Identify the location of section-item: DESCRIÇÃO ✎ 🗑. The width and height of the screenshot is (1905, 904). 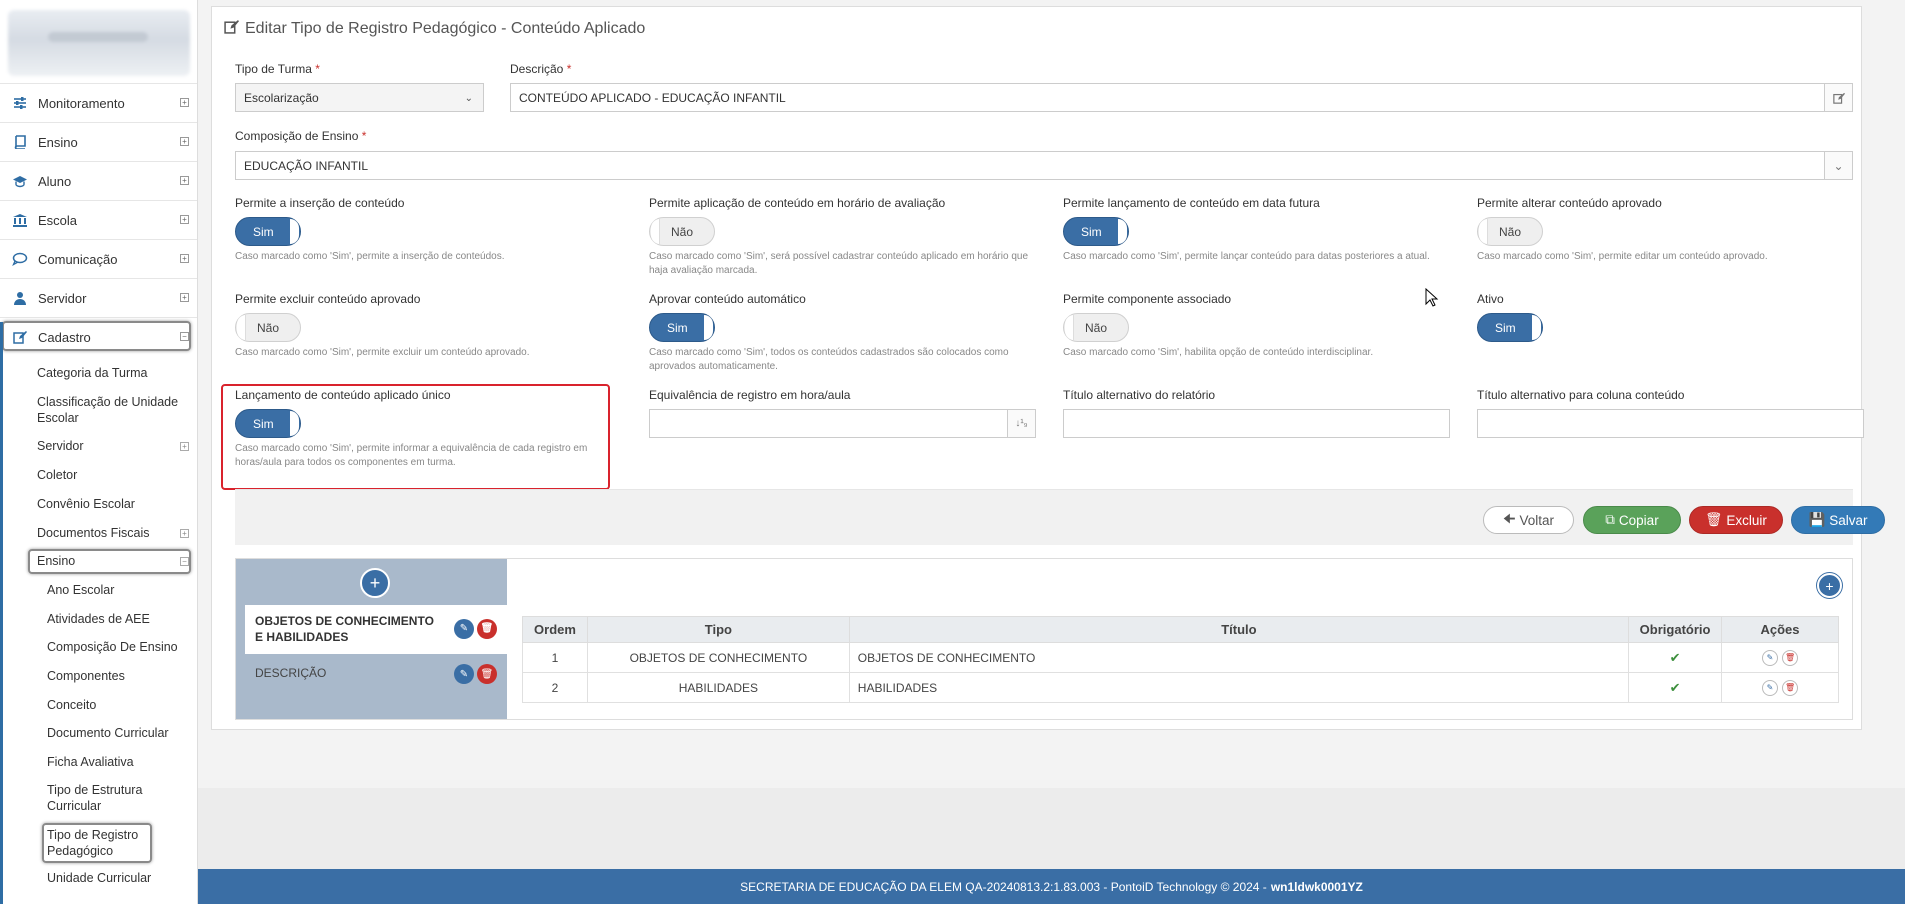
(376, 674).